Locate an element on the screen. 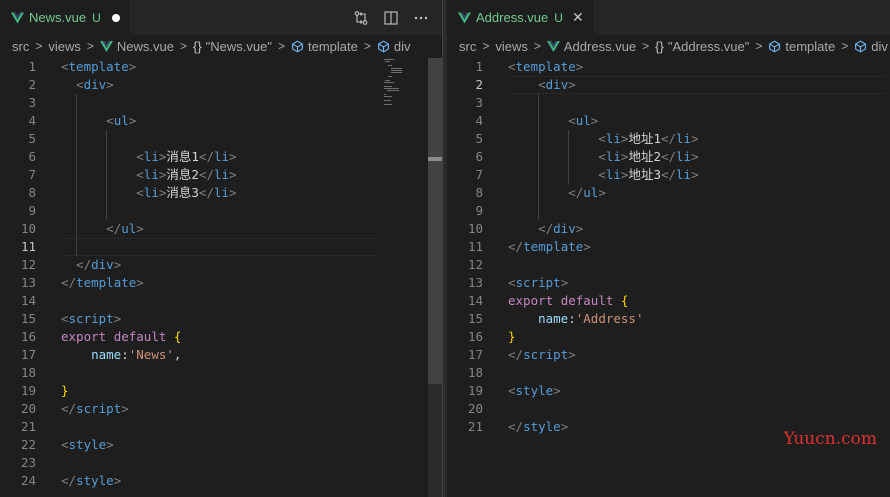 The height and width of the screenshot is (497, 890). code-line: 5 is located at coordinates (221, 139).